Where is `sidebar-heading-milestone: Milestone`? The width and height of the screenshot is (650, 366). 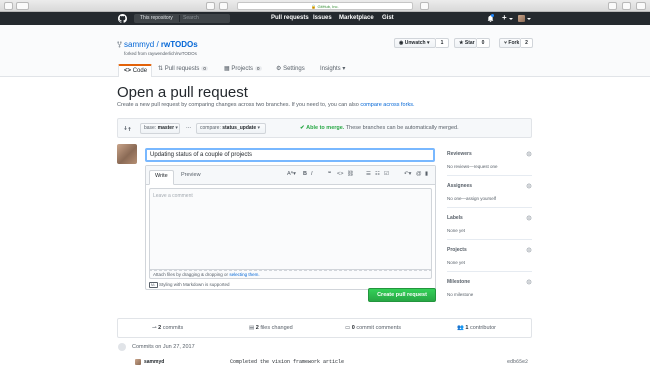 sidebar-heading-milestone: Milestone is located at coordinates (458, 282).